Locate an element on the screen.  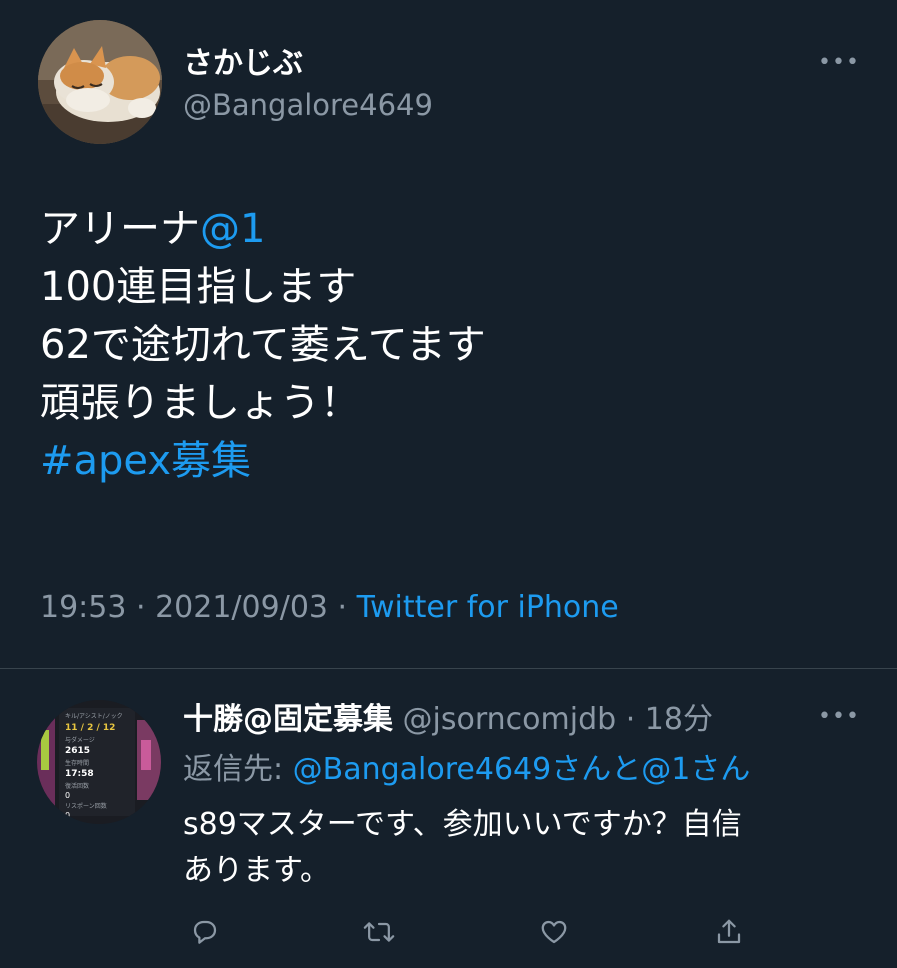
reply-text-line-1: s89マスターです、参加いいですか？自信 is located at coordinates (462, 824).